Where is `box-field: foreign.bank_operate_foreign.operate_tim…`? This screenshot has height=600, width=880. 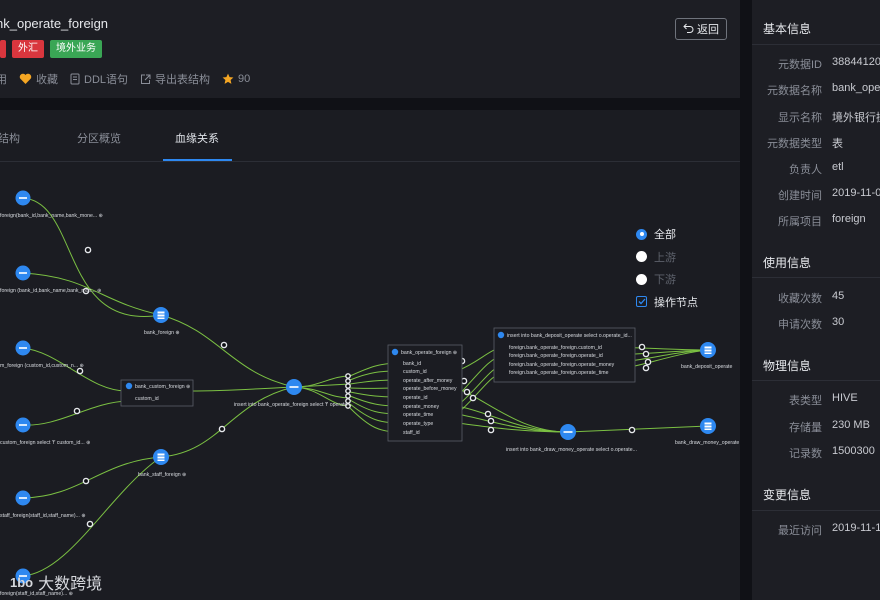
box-field: foreign.bank_operate_foreign.operate_tim… is located at coordinates (559, 373).